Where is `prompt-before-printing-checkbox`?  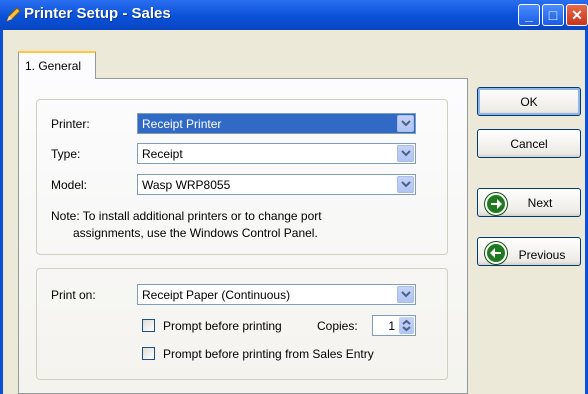 prompt-before-printing-checkbox is located at coordinates (148, 325).